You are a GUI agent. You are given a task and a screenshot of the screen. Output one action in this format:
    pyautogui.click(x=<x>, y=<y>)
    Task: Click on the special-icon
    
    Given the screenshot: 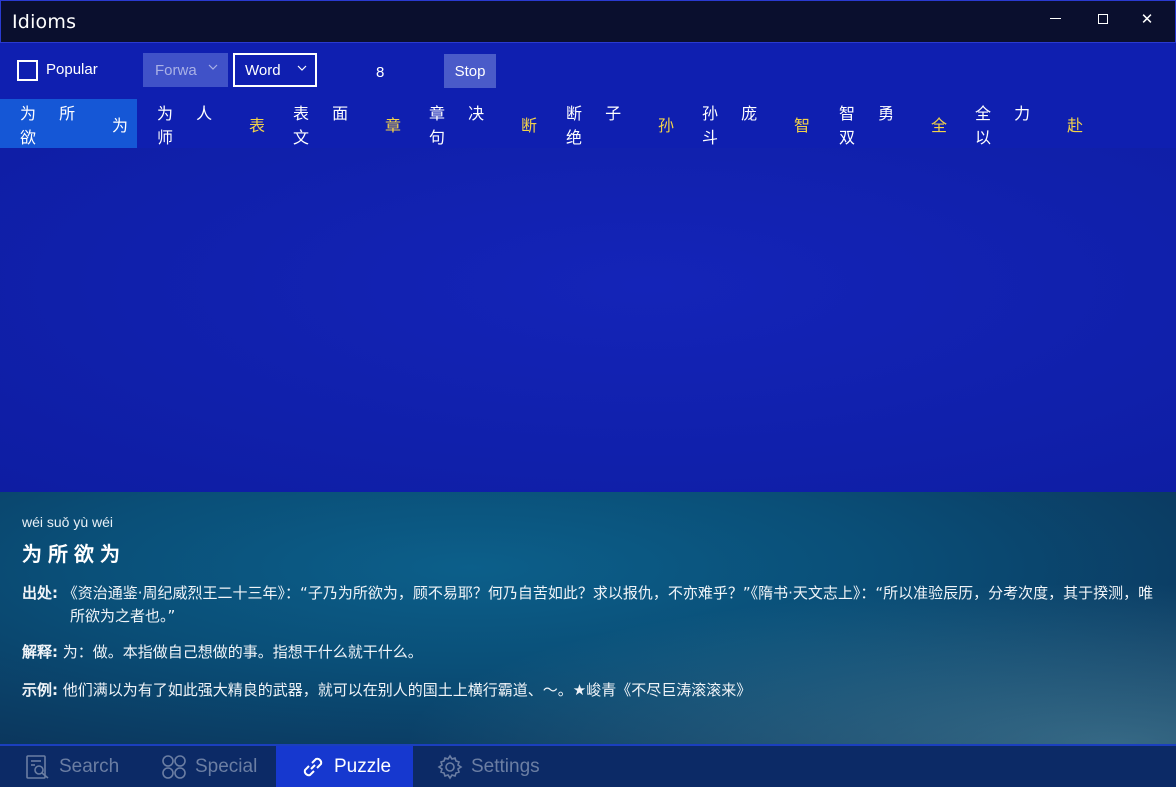 What is the action you would take?
    pyautogui.click(x=174, y=766)
    